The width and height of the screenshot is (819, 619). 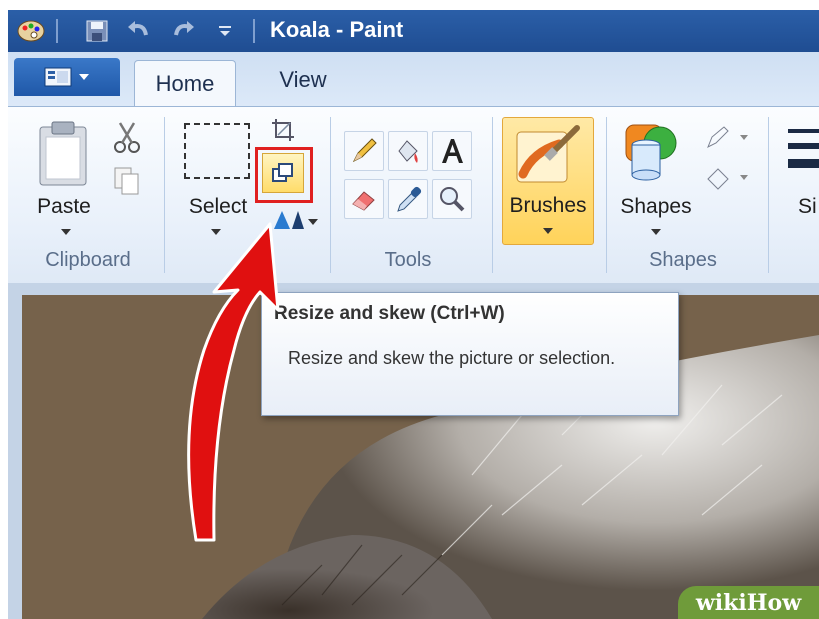 I want to click on pencil-icon, so click(x=364, y=150).